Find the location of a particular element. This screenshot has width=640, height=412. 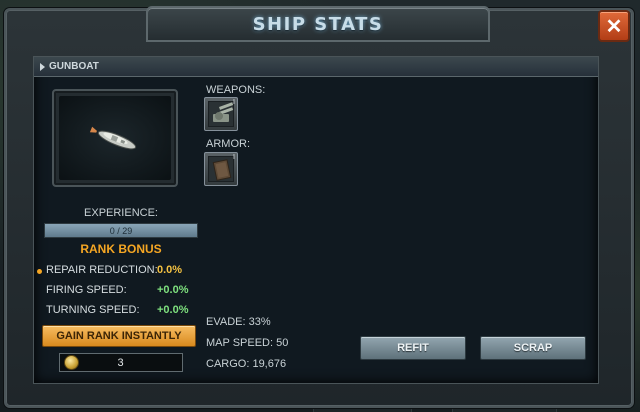

experience-bar: 0 / 29 is located at coordinates (121, 230).